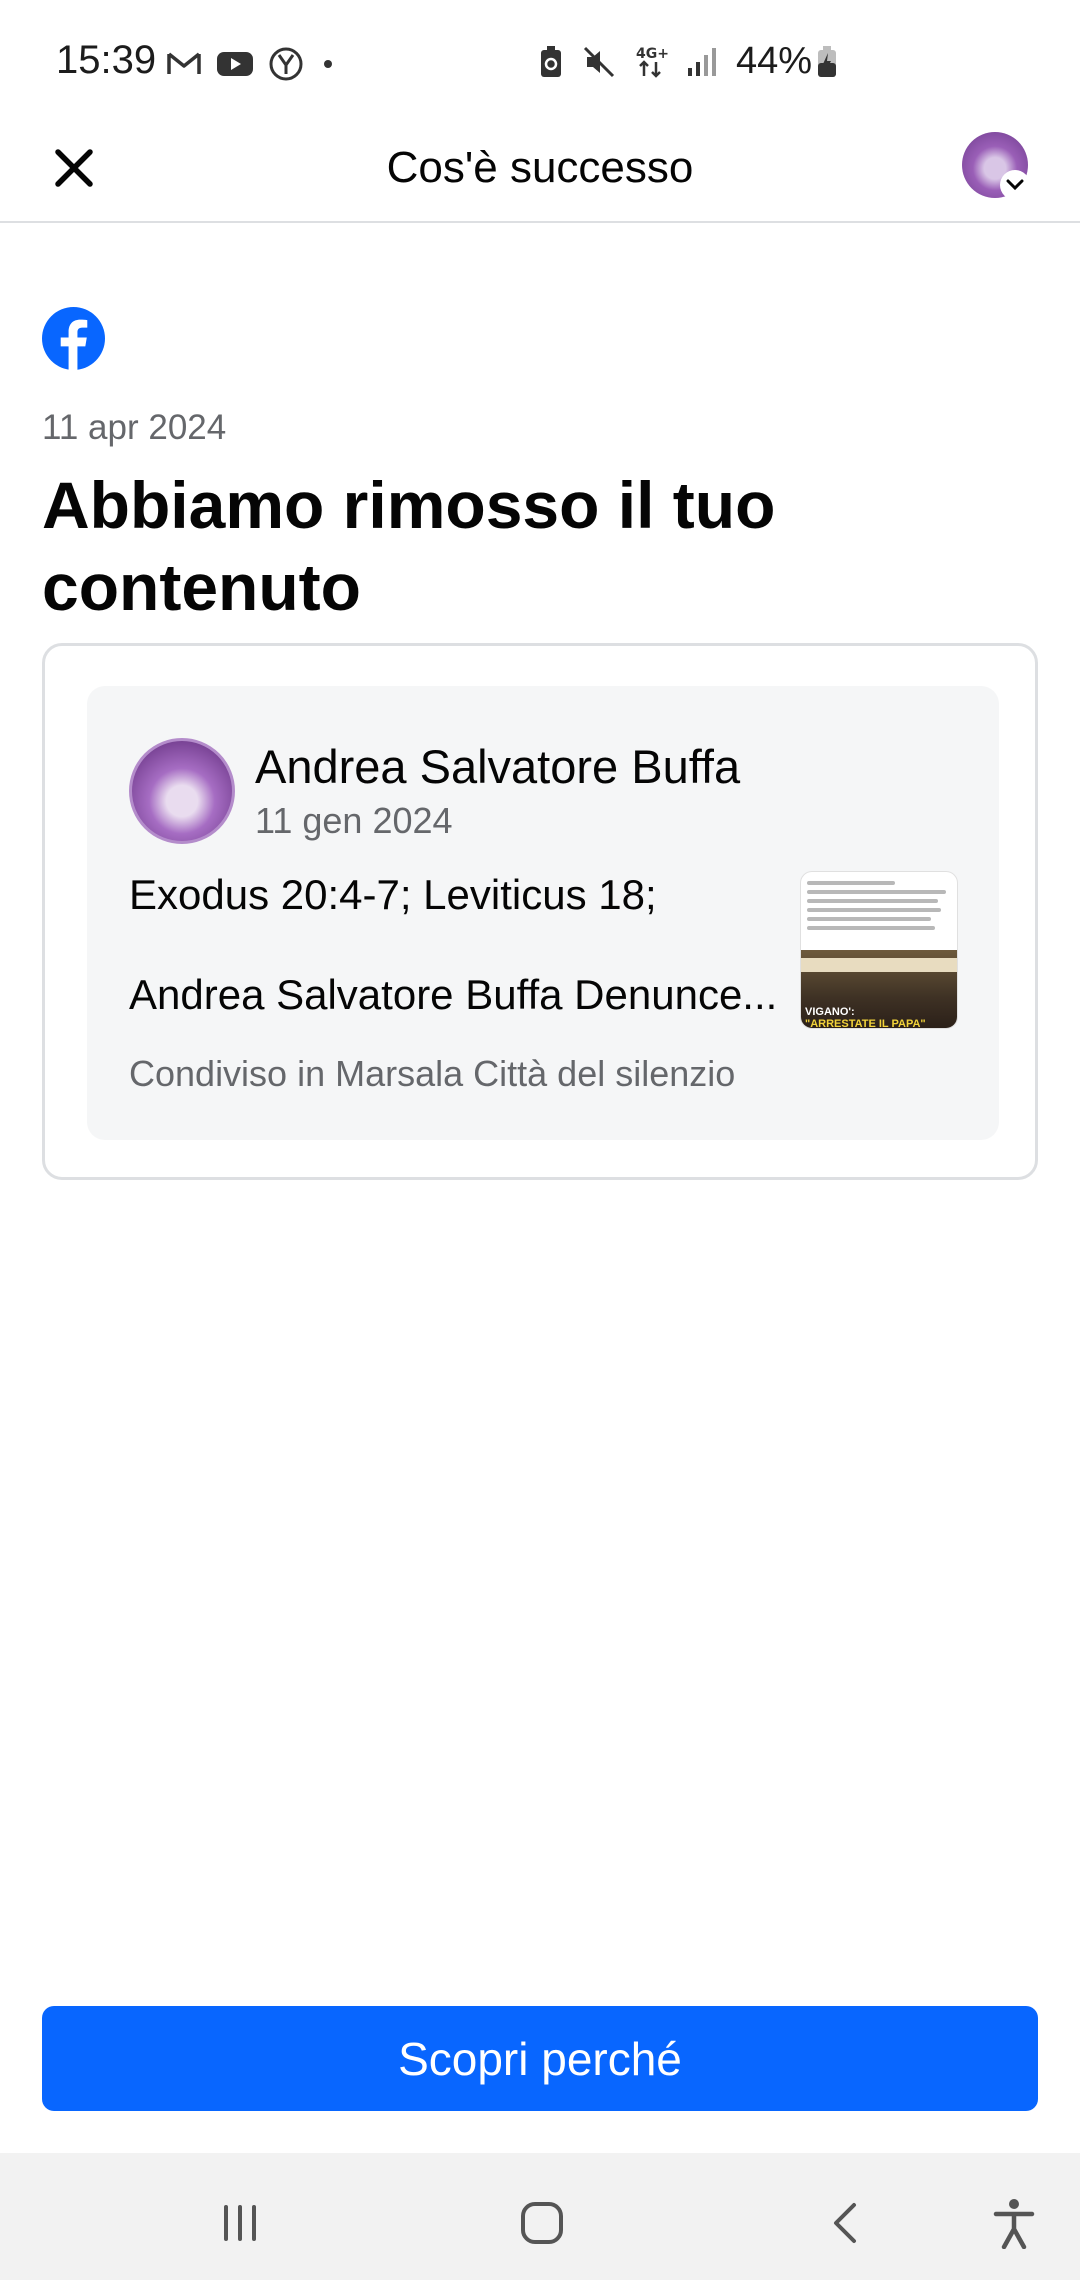 This screenshot has width=1080, height=2280. I want to click on account-switcher-button, so click(1015, 185).